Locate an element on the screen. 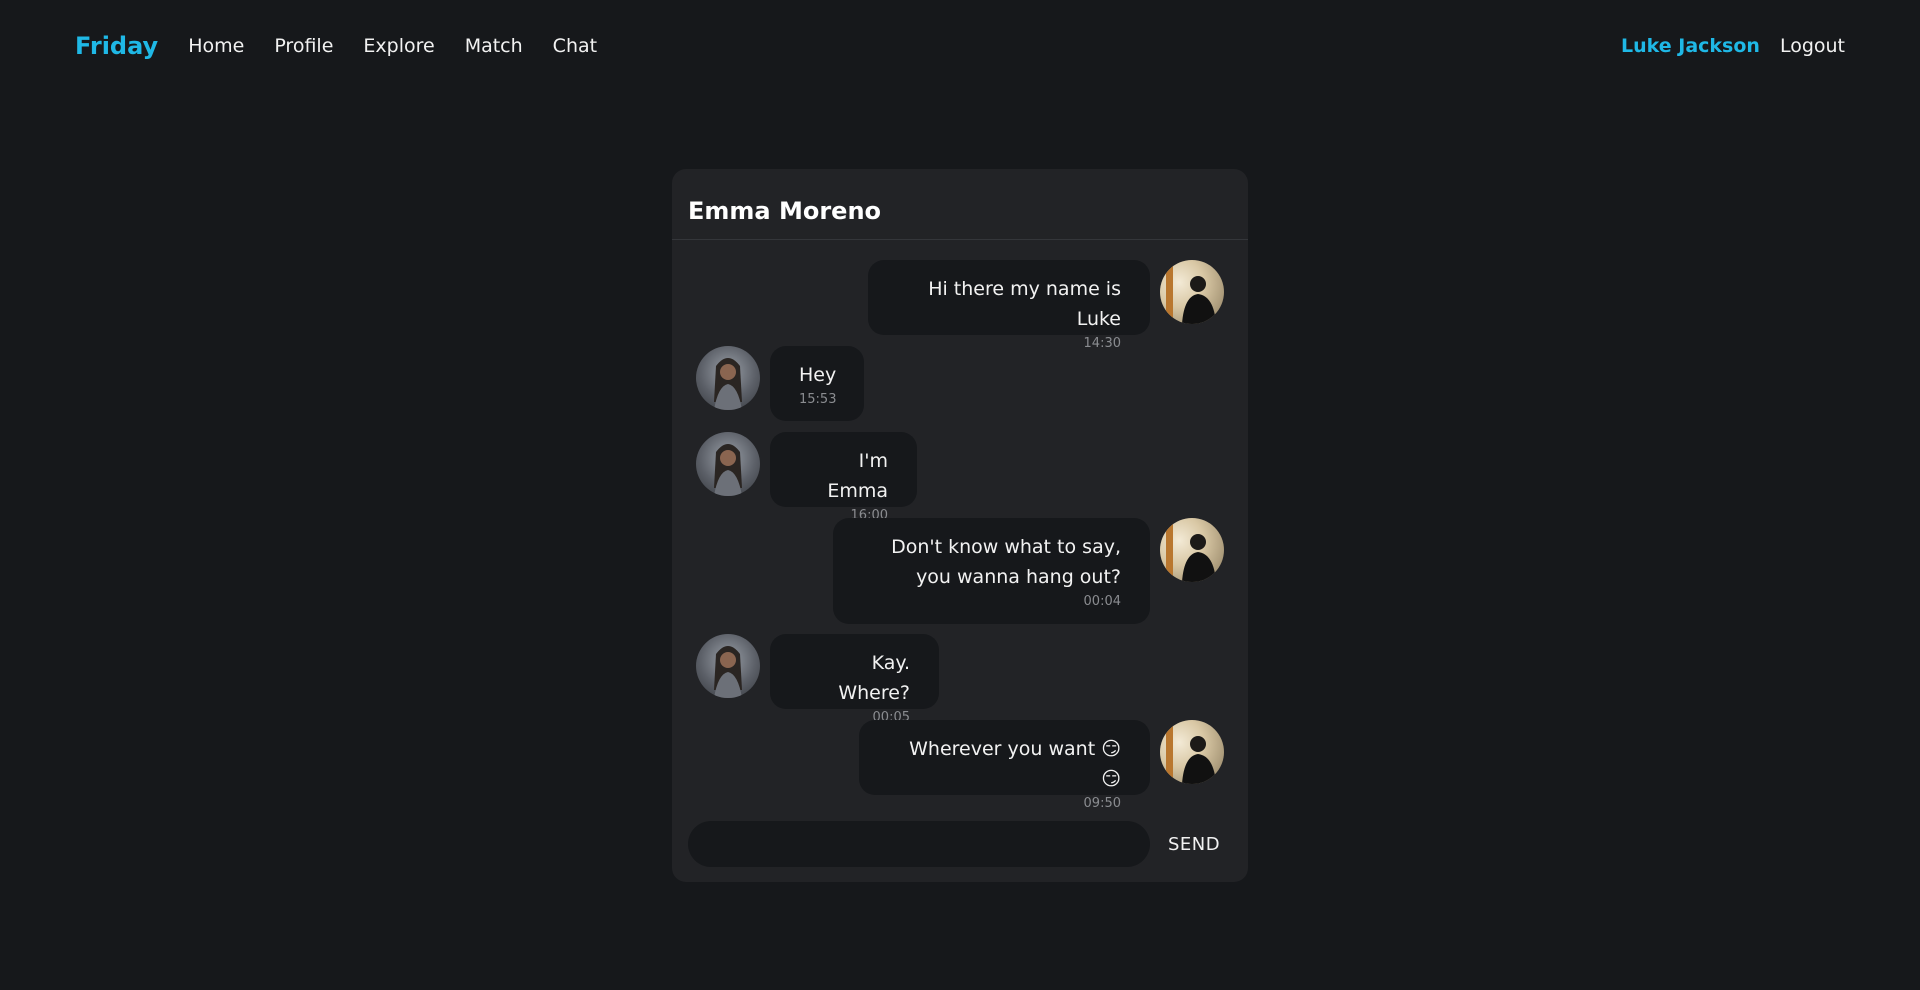  message-time: 09:50 is located at coordinates (1102, 803).